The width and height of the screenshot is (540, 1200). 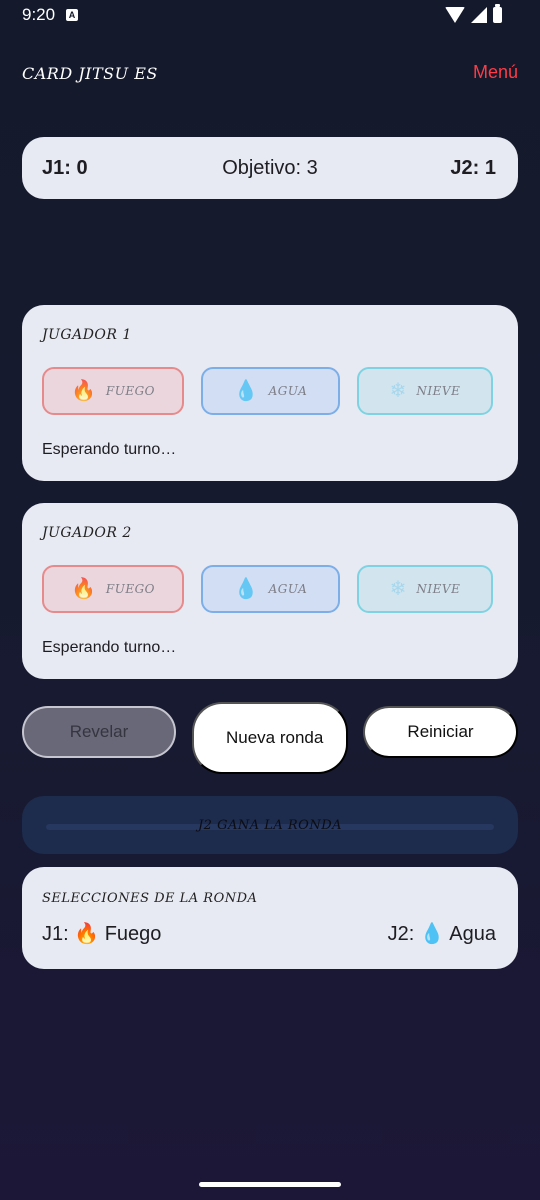 I want to click on player2-selection: J2: 💧 Agua, so click(x=442, y=933).